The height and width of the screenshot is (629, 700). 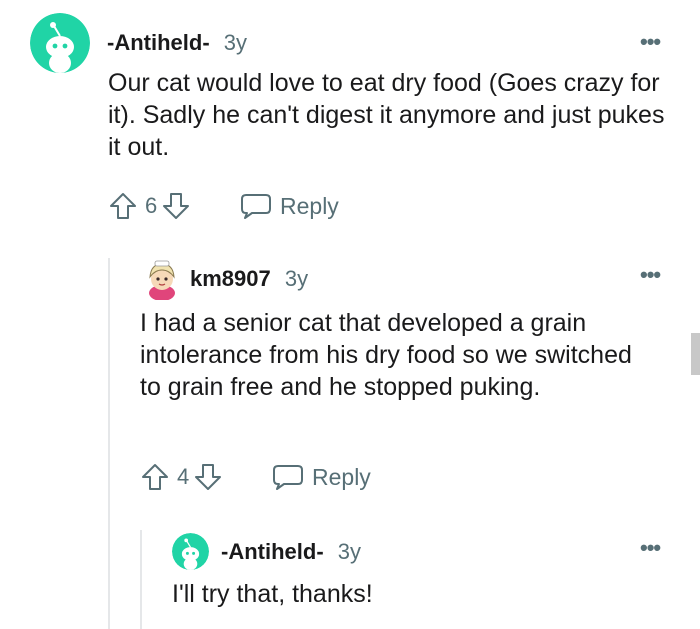 I want to click on comment-author: km8907, so click(x=230, y=278).